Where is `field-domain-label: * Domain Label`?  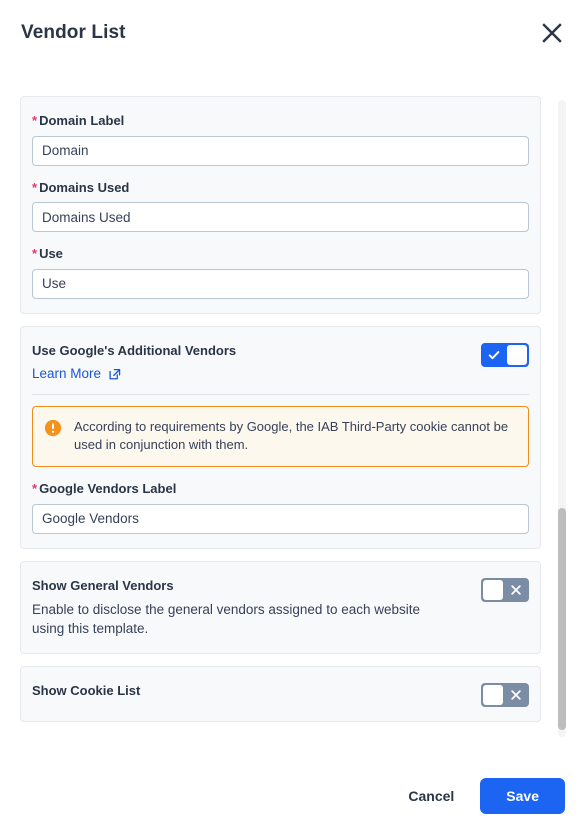
field-domain-label: * Domain Label is located at coordinates (280, 139).